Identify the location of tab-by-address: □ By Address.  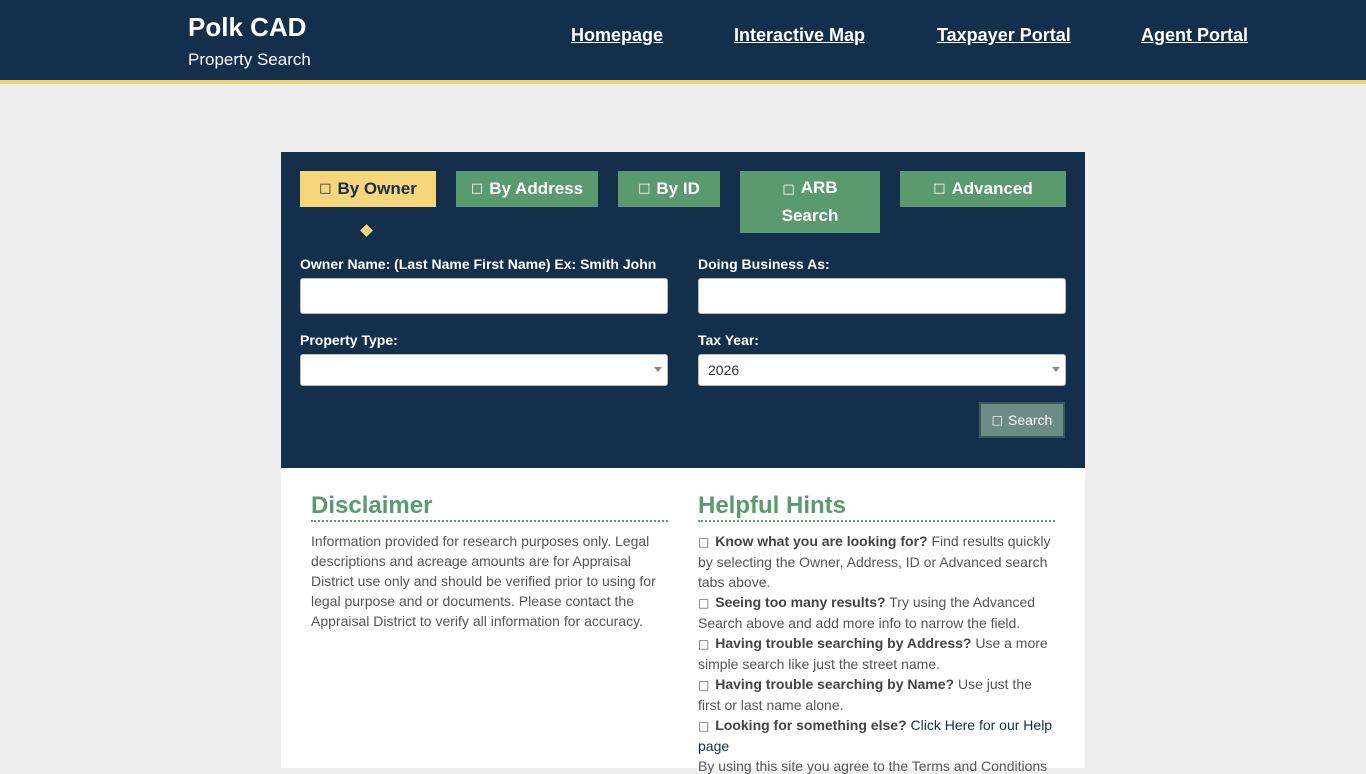
(527, 189).